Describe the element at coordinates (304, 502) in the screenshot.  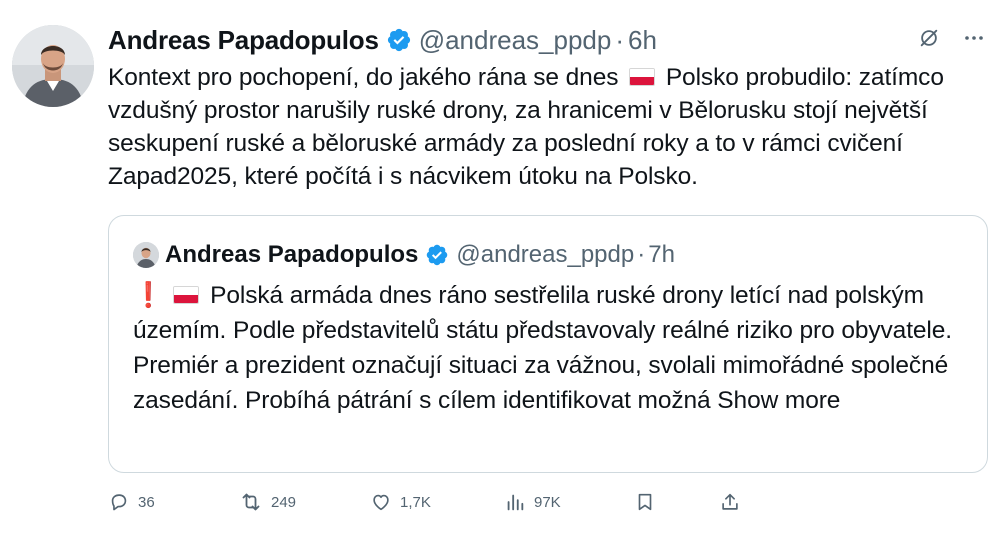
I see `repost-button: 249` at that location.